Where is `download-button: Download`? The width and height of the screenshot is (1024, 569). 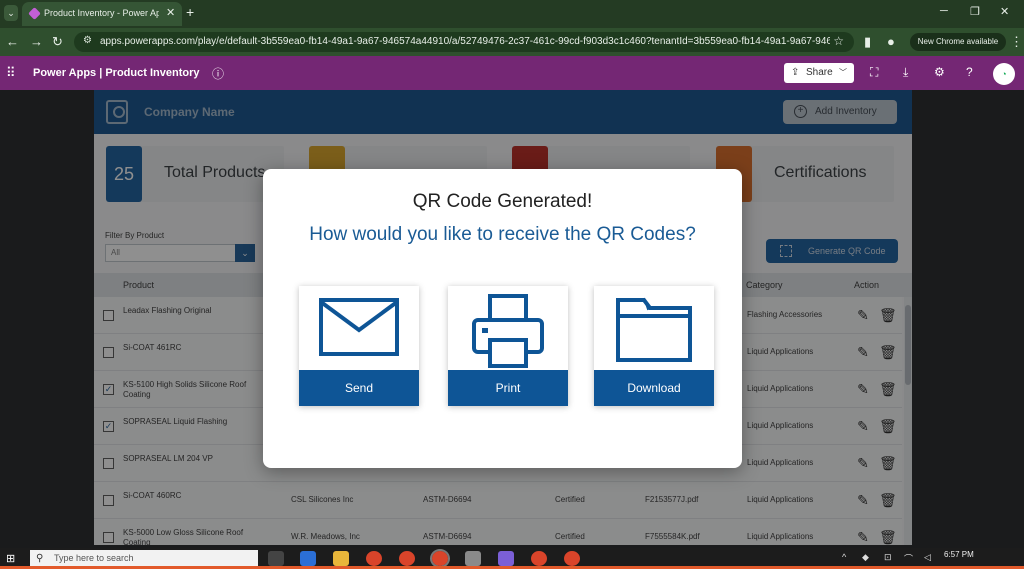 download-button: Download is located at coordinates (654, 388).